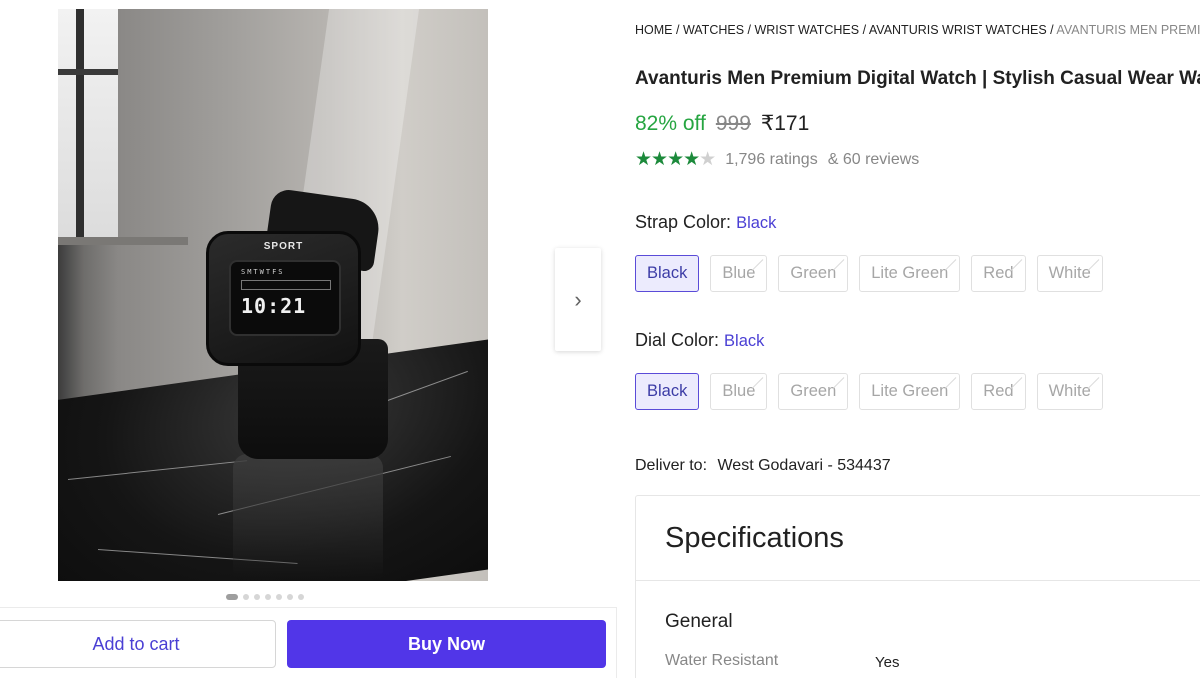  Describe the element at coordinates (713, 30) in the screenshot. I see `breadcrumb-watches: WATCHES` at that location.